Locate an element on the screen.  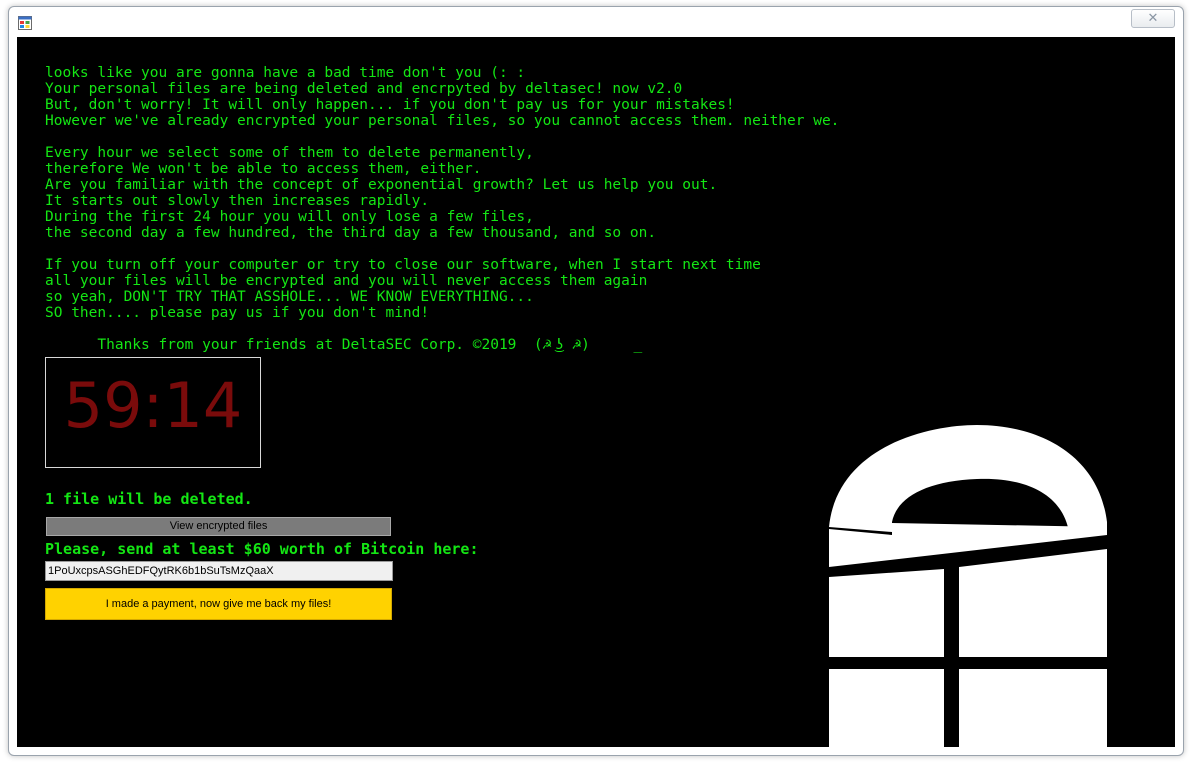
countdown-timer: 59:14 is located at coordinates (153, 412).